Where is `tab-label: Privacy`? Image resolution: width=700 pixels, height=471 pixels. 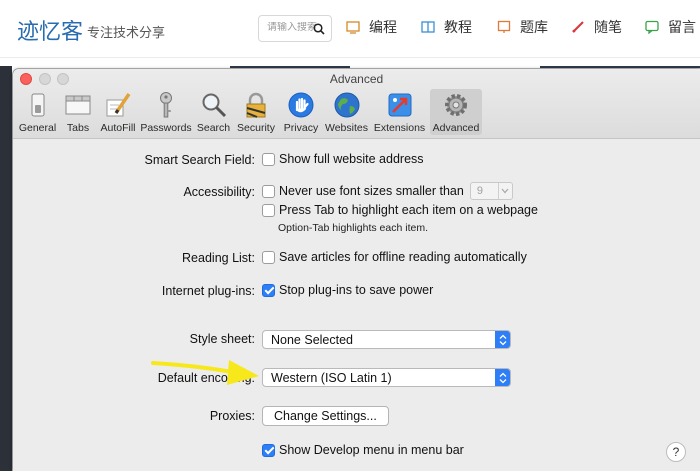 tab-label: Privacy is located at coordinates (301, 128).